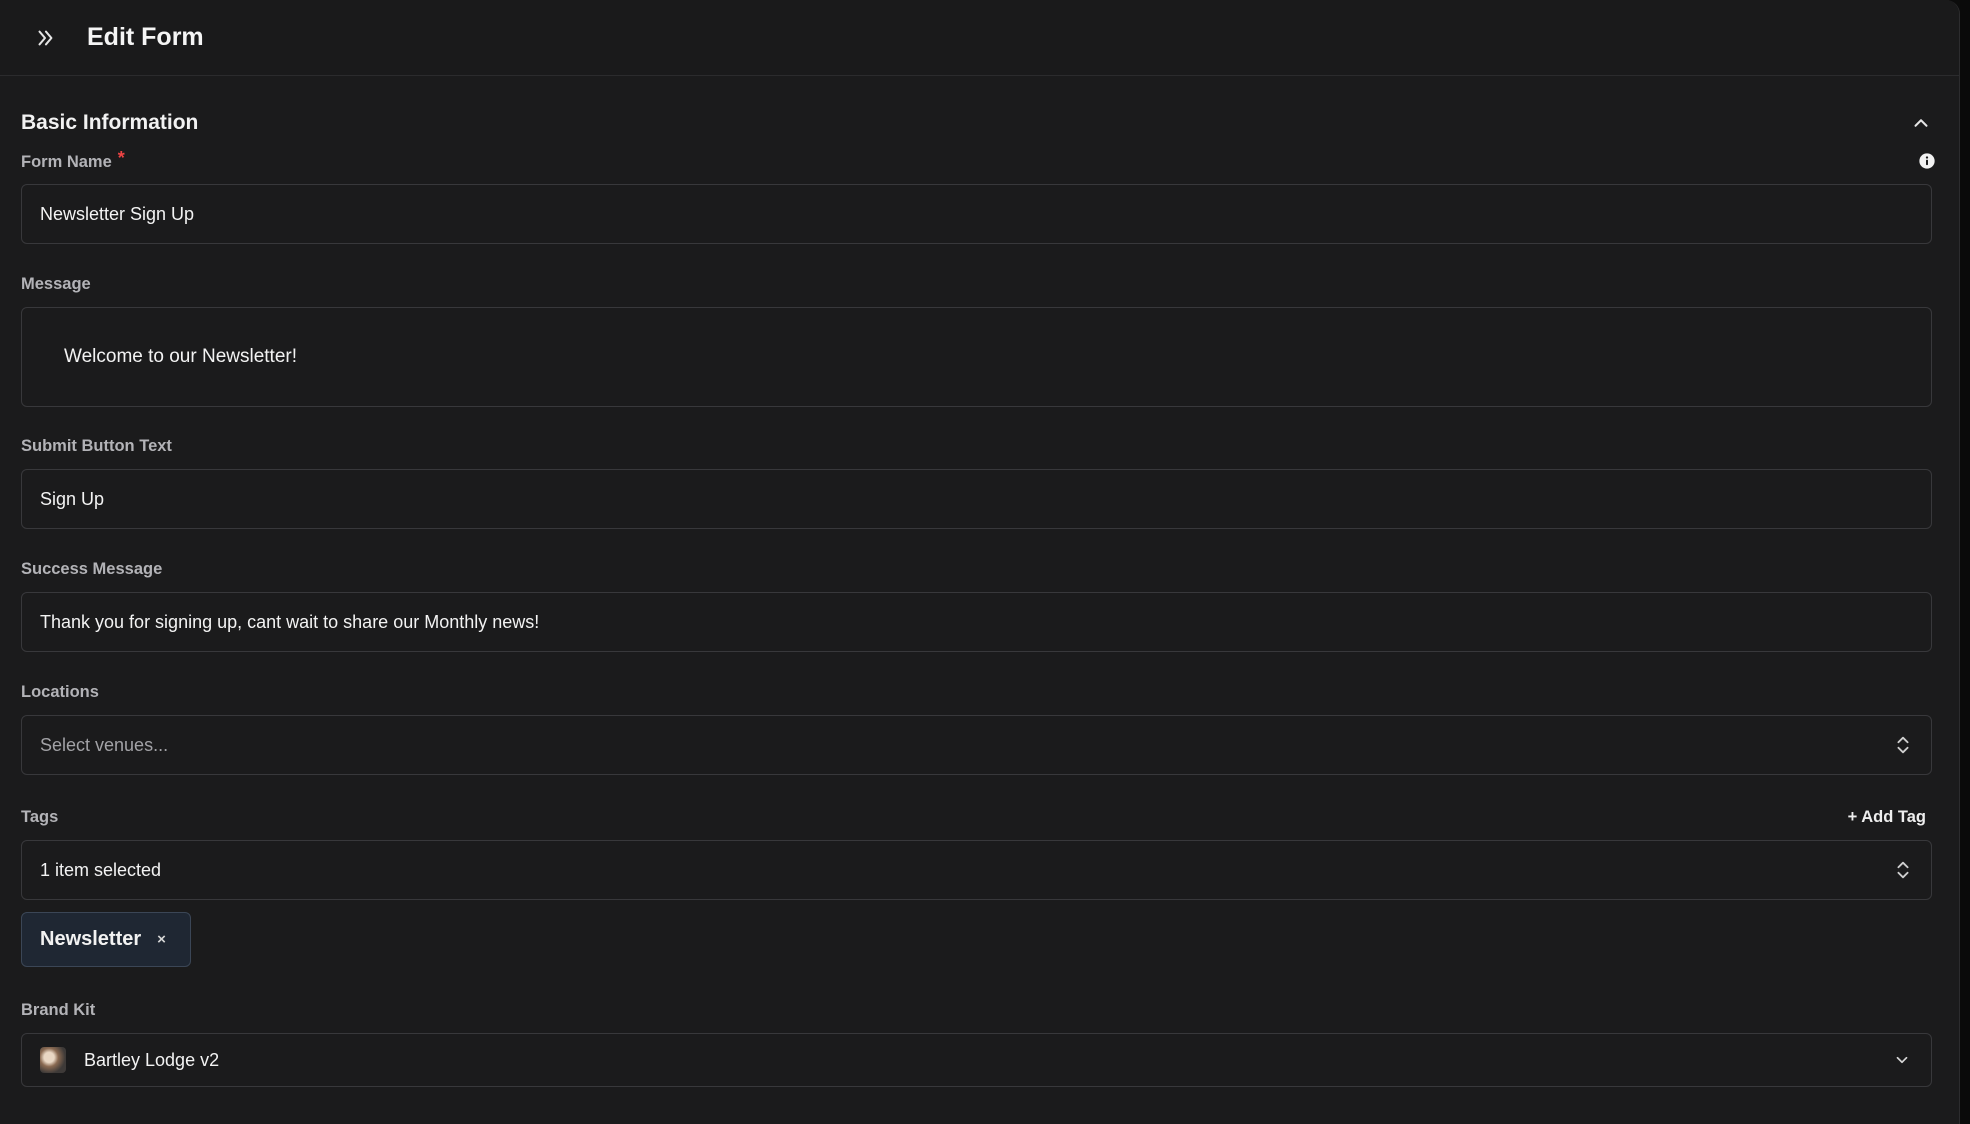  I want to click on form-name-label: Form Name *, so click(73, 159).